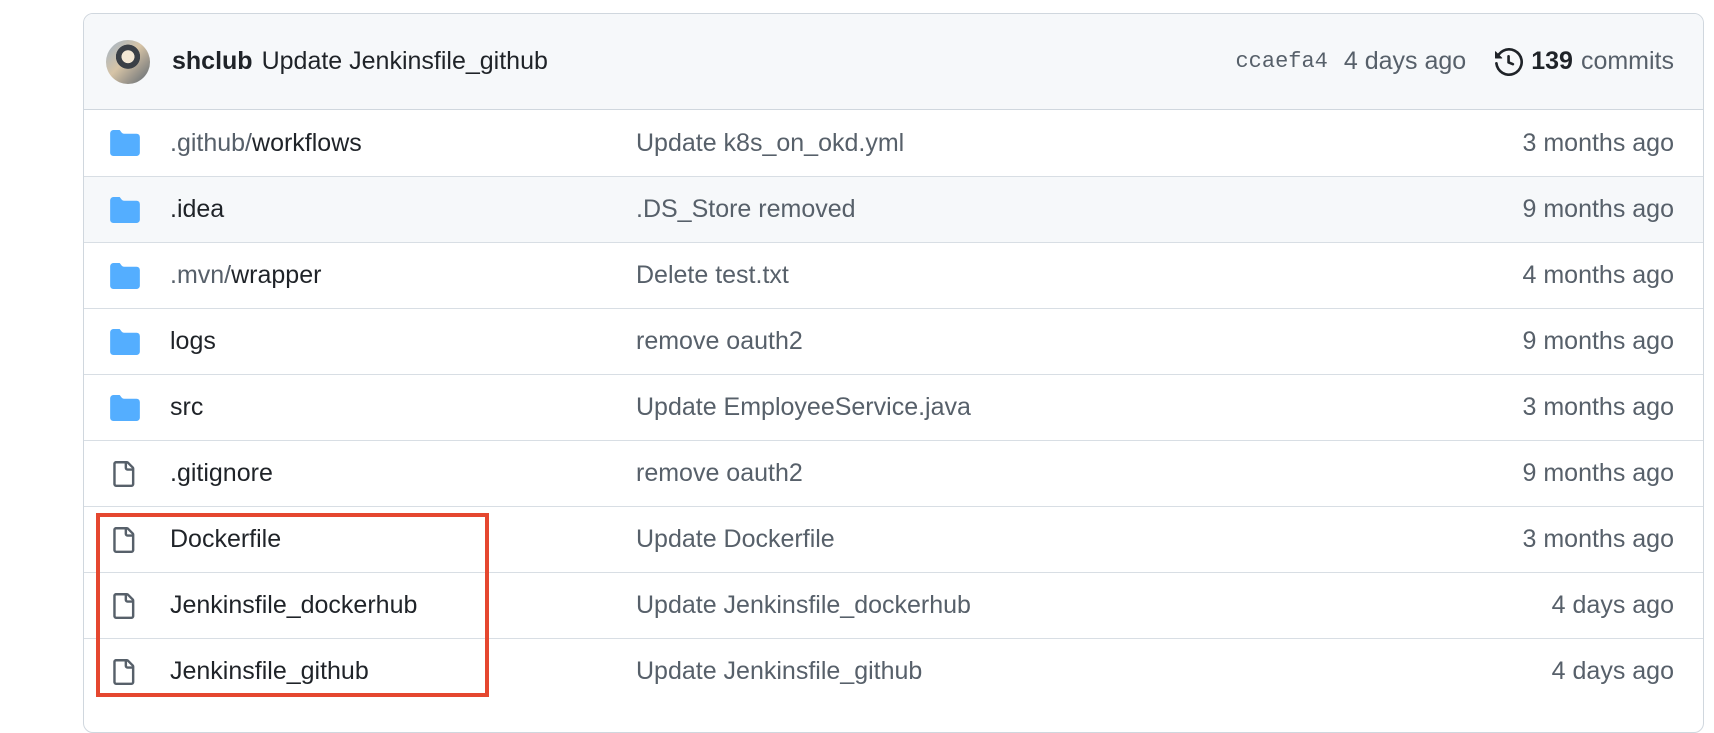 This screenshot has height=733, width=1714. I want to click on file-row: .gitignore remove oauth2 9 months ago, so click(893, 473).